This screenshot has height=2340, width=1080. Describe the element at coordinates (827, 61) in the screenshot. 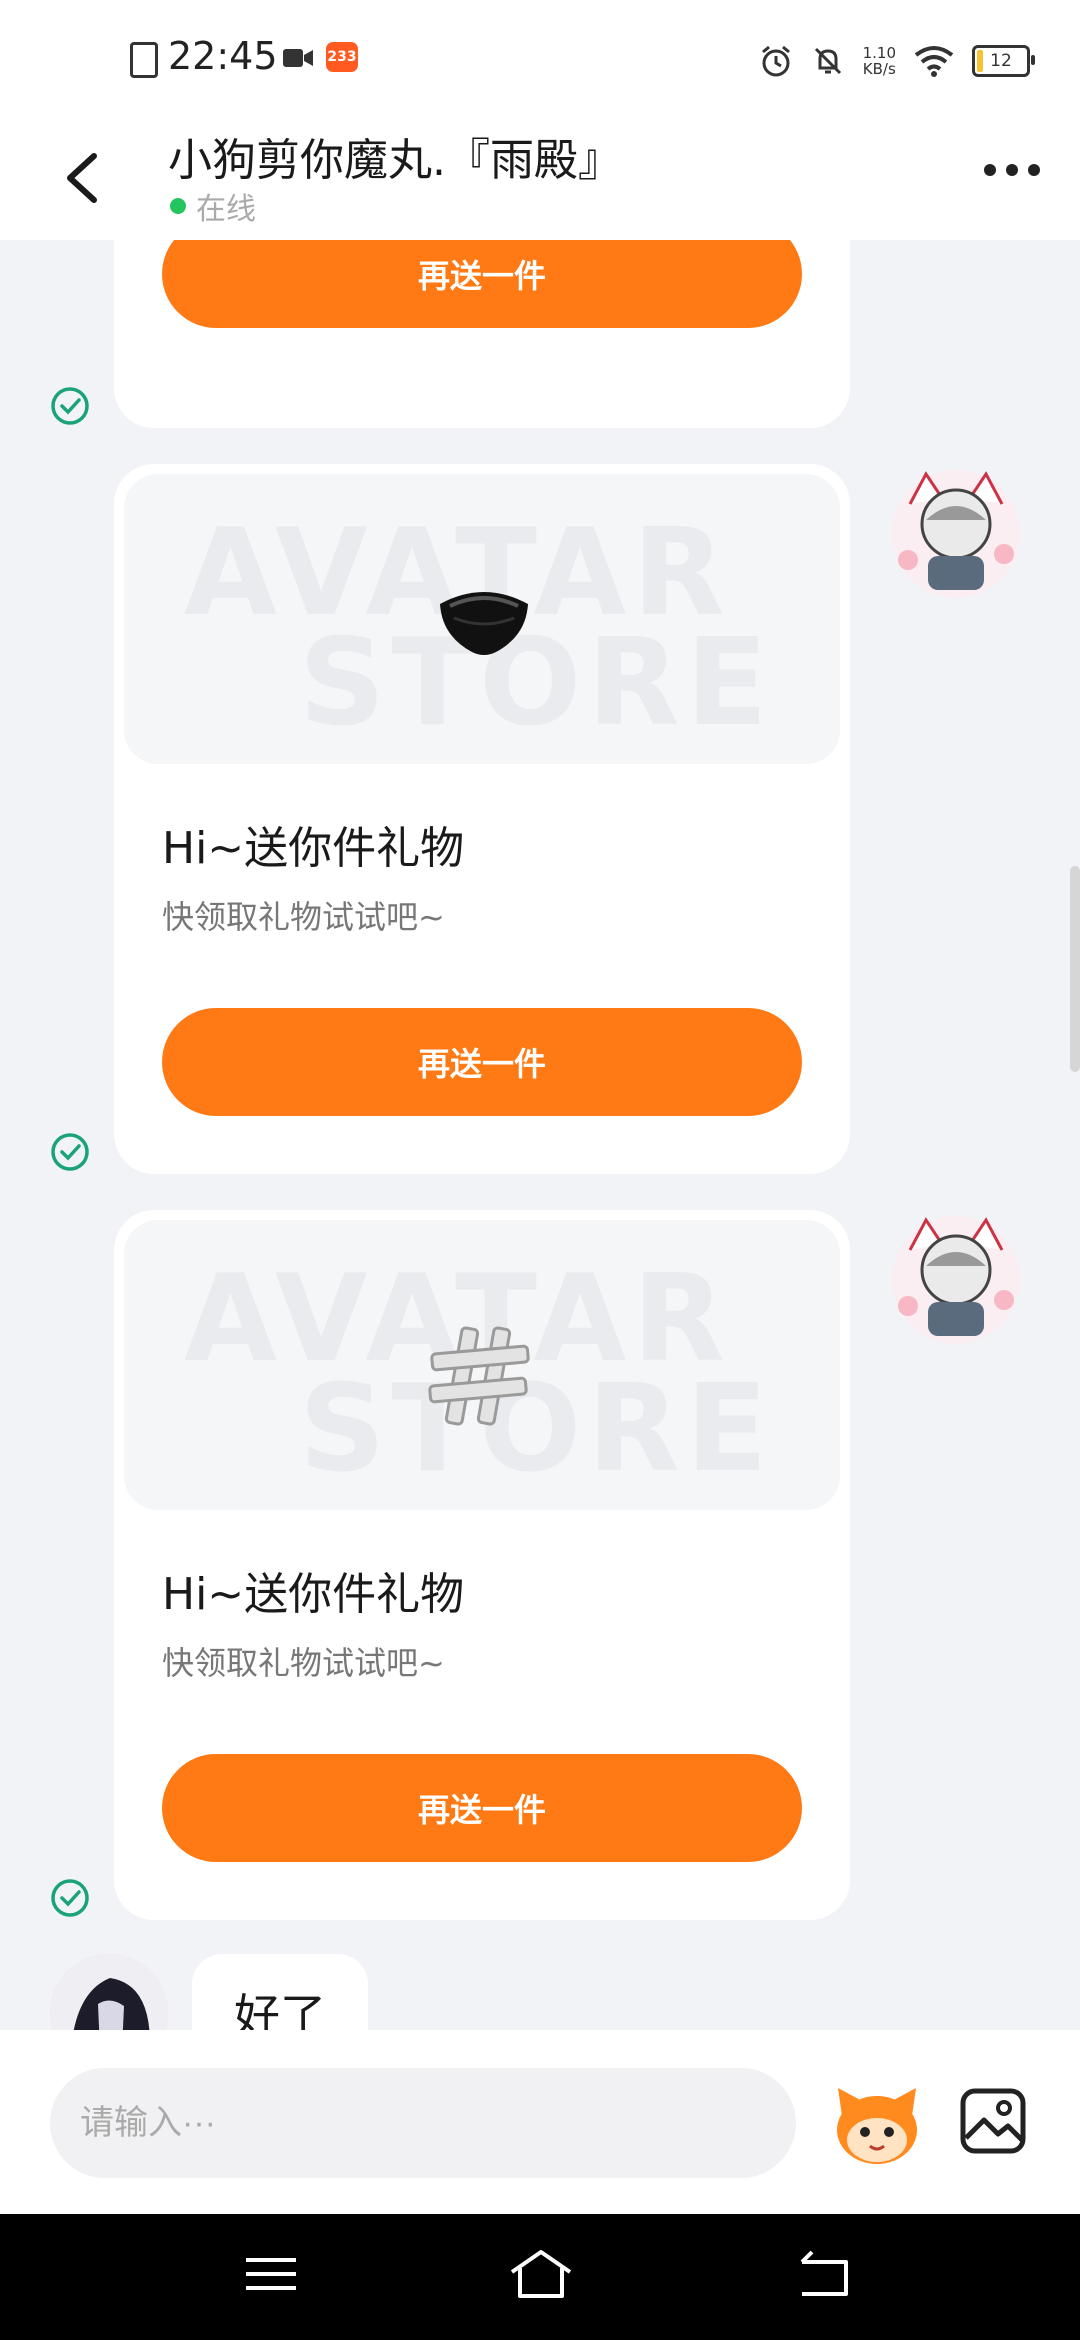

I see `mute-bell-icon` at that location.